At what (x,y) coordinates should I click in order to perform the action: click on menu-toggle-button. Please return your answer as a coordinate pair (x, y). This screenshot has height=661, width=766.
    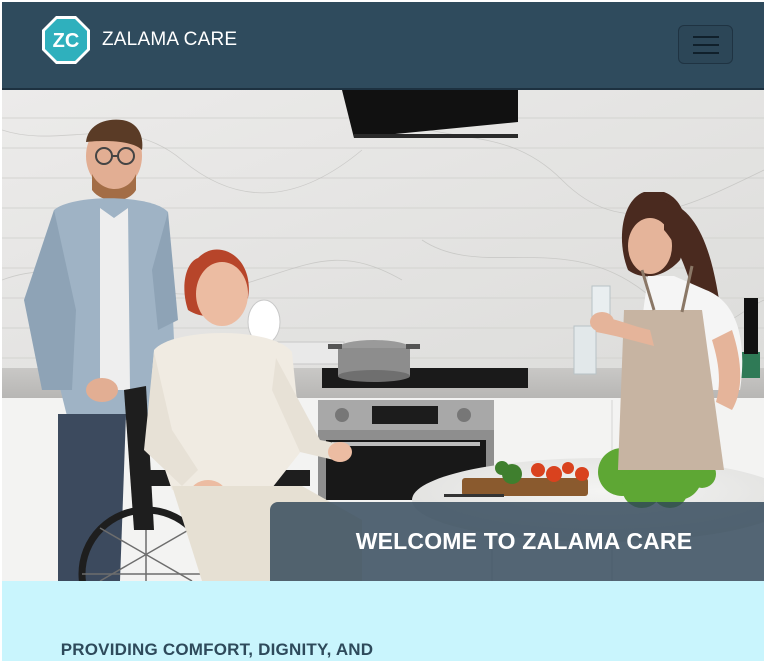
    Looking at the image, I should click on (705, 44).